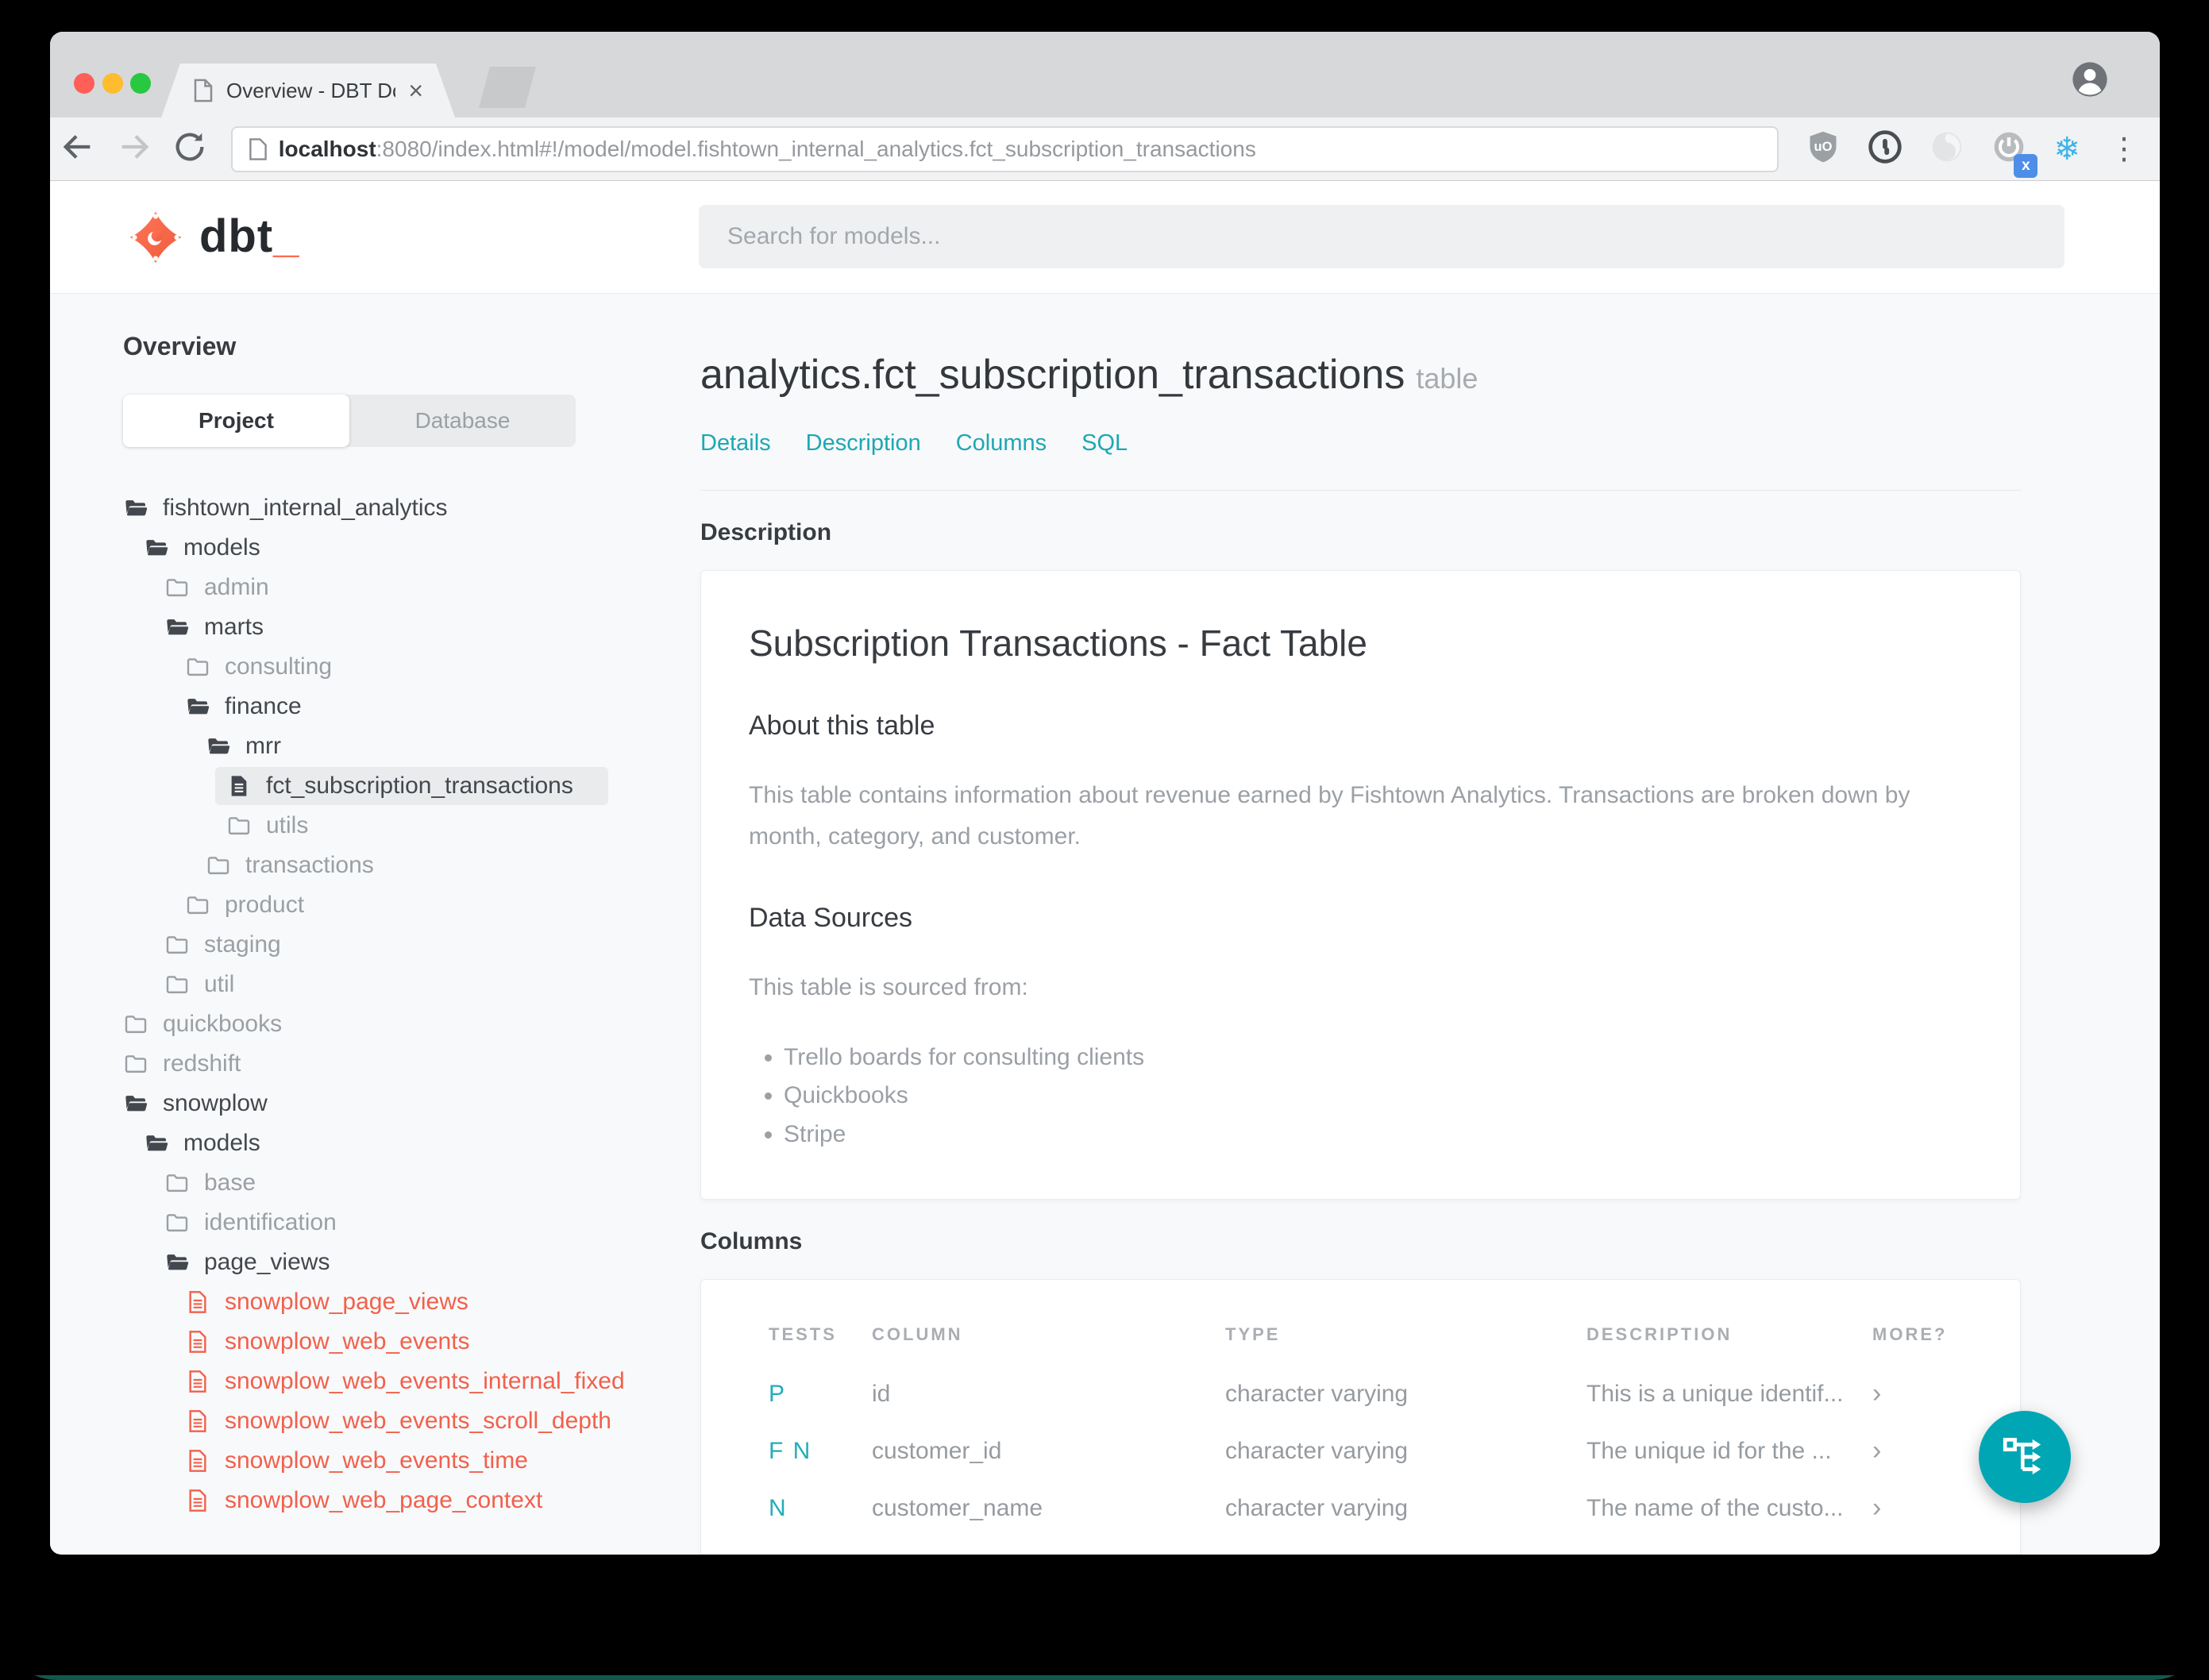 This screenshot has width=2209, height=1680. What do you see at coordinates (411, 905) in the screenshot?
I see `tree-item: product` at bounding box center [411, 905].